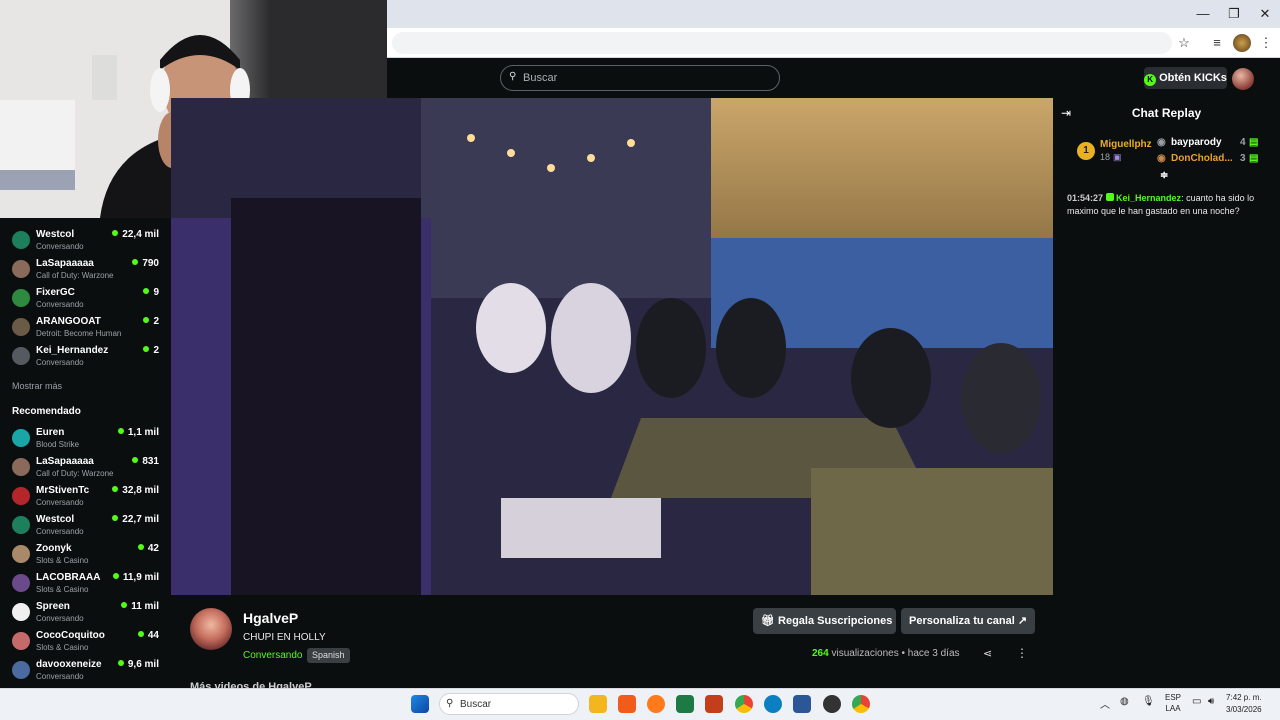 The width and height of the screenshot is (1280, 720). What do you see at coordinates (627, 704) in the screenshot?
I see `brave-icon` at bounding box center [627, 704].